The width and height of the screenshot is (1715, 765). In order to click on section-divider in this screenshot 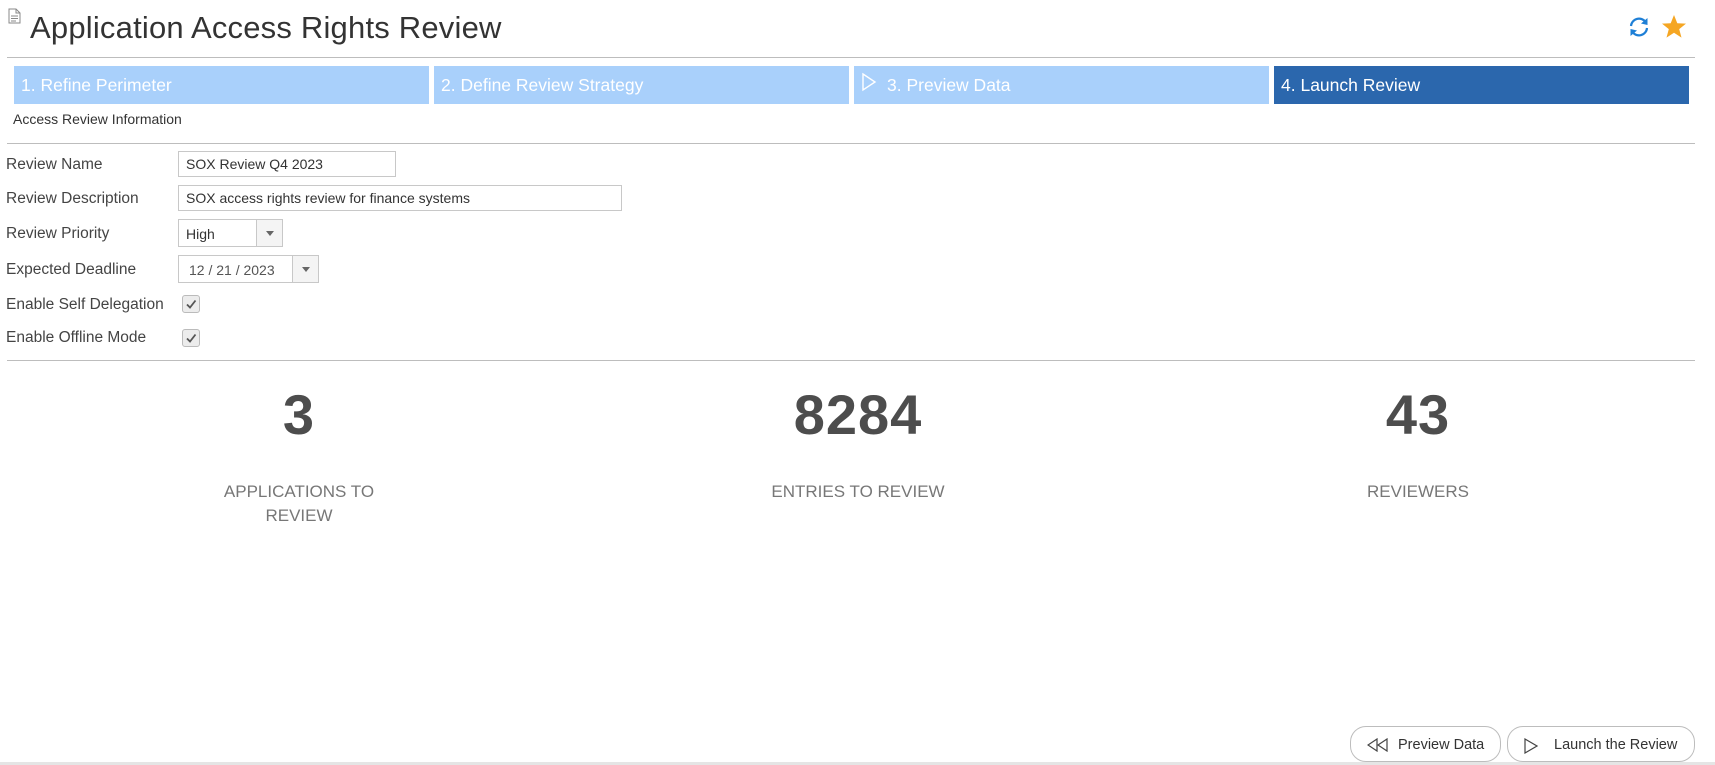, I will do `click(851, 143)`.